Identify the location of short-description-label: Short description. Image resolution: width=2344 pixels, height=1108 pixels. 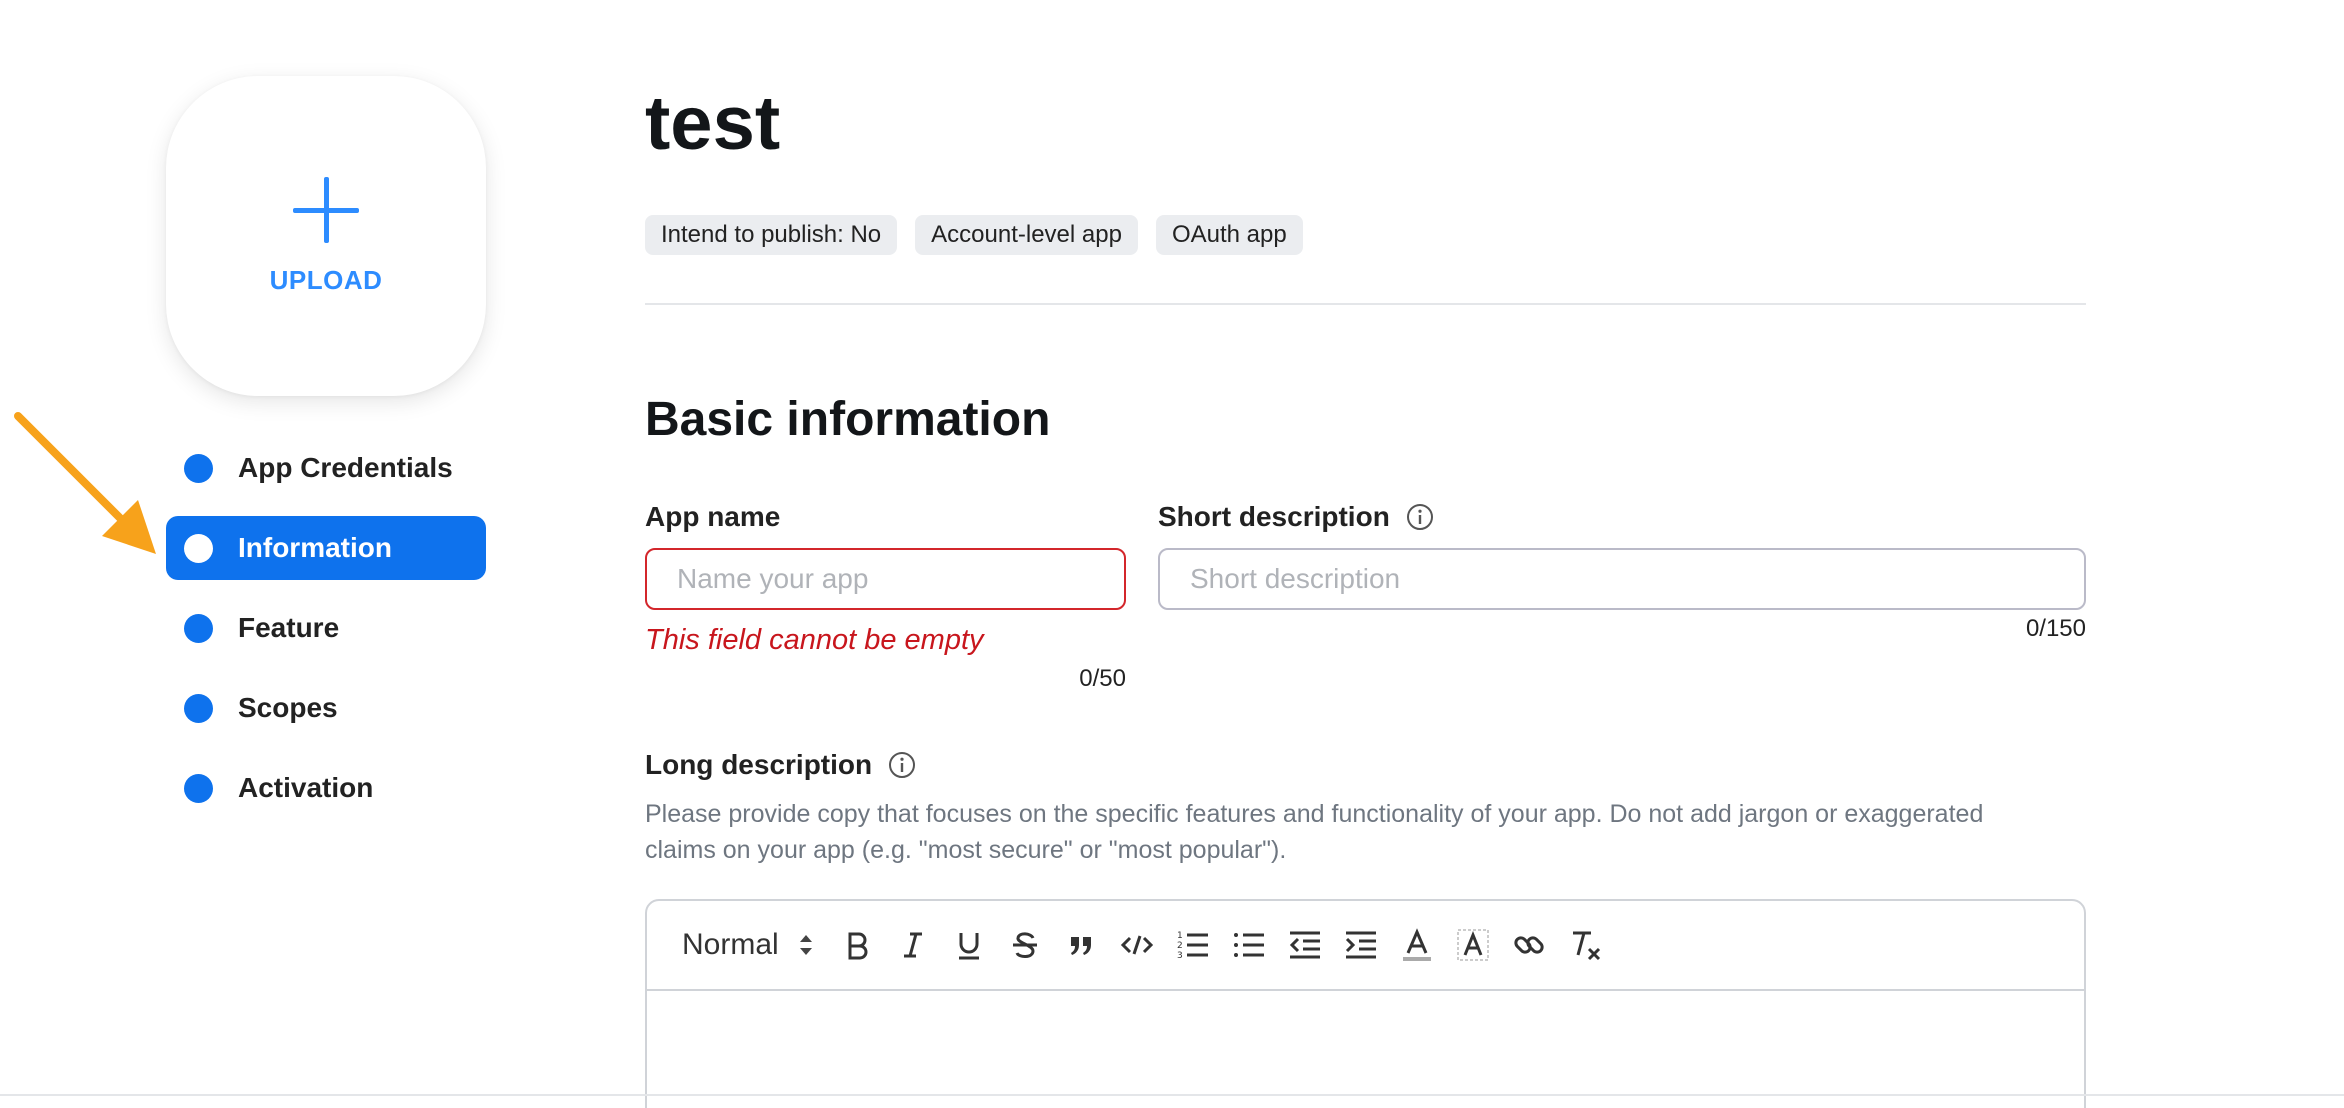
(1296, 517).